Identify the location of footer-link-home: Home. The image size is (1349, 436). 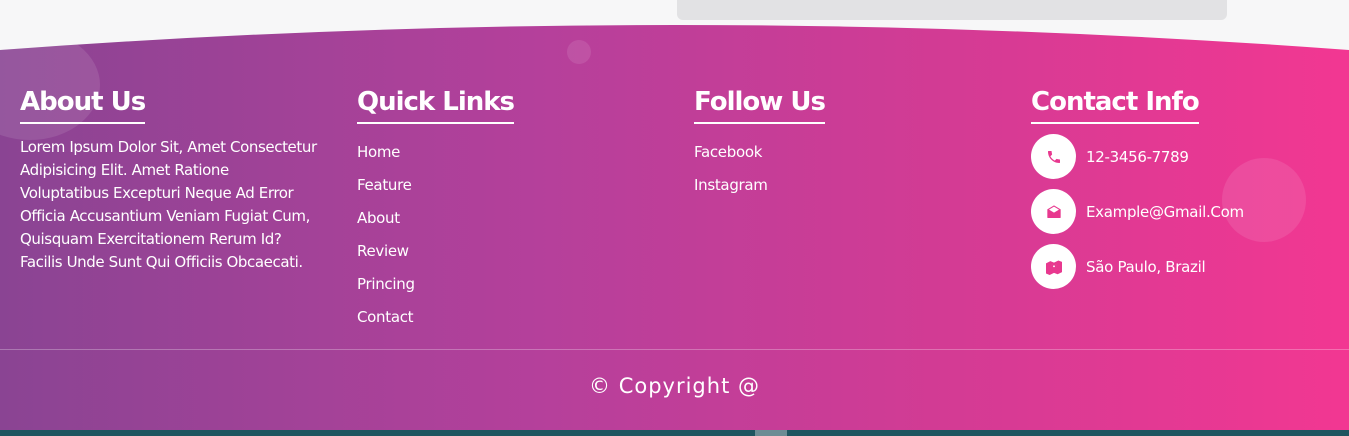
(378, 152).